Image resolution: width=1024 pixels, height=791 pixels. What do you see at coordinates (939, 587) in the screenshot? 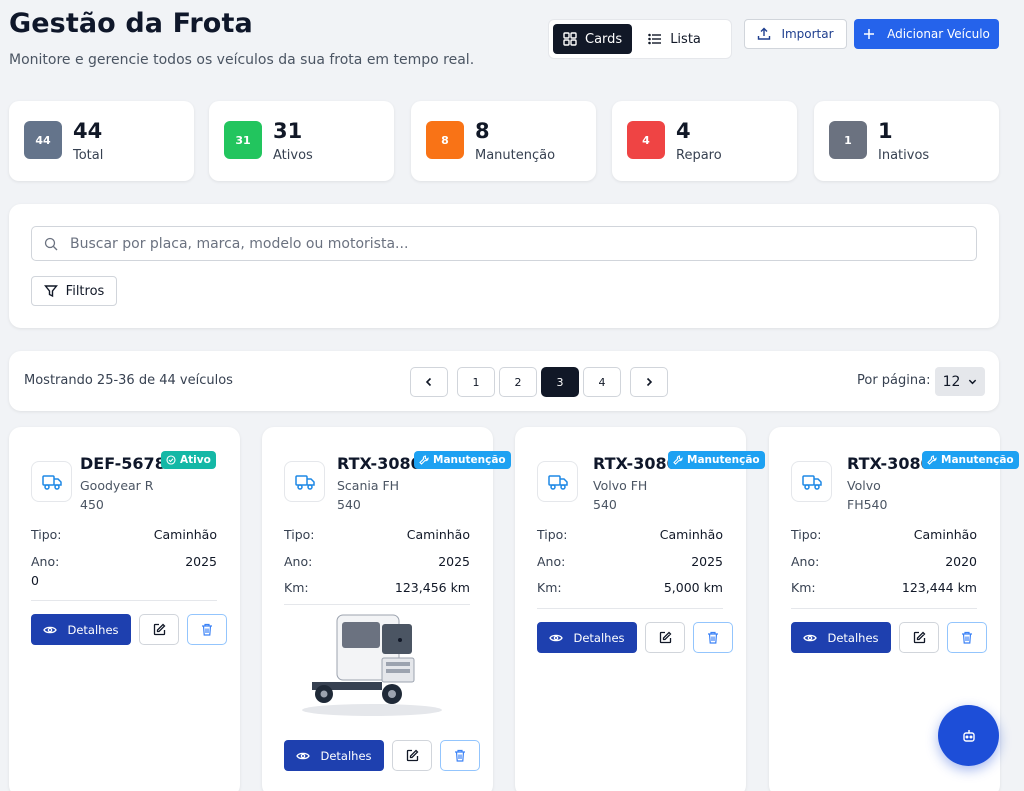
I see `km-value: 123,444 km` at bounding box center [939, 587].